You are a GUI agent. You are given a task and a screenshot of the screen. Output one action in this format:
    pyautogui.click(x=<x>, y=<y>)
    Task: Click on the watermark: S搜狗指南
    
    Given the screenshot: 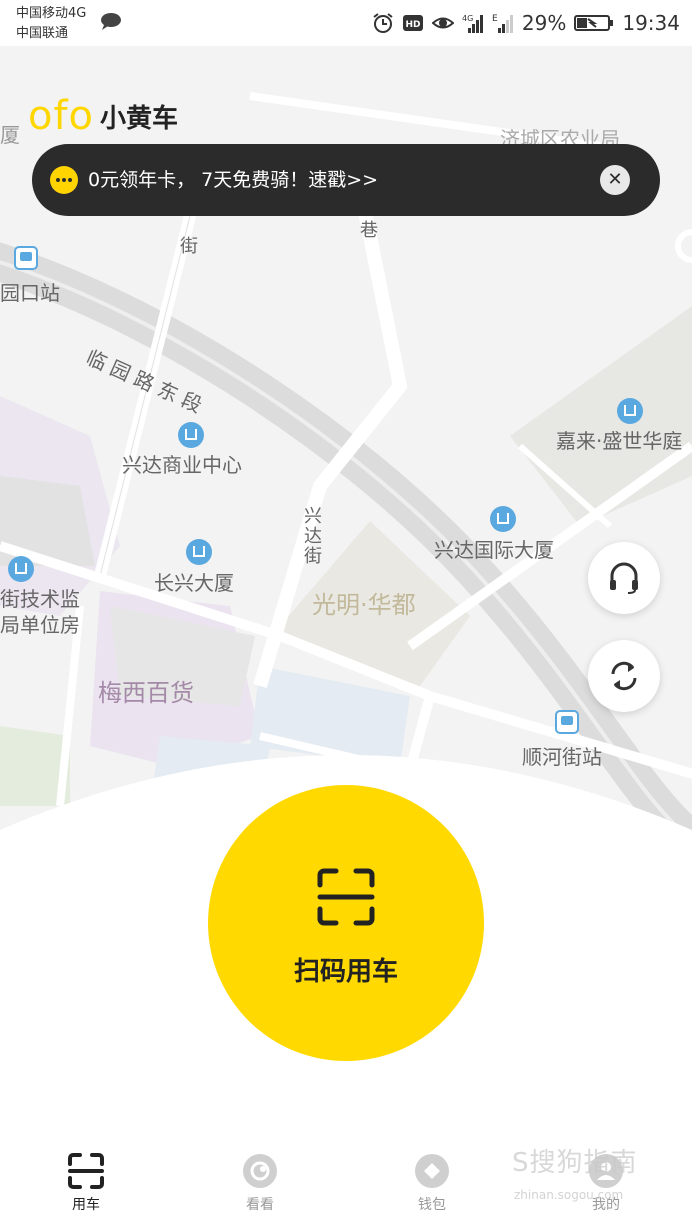 What is the action you would take?
    pyautogui.click(x=575, y=1163)
    